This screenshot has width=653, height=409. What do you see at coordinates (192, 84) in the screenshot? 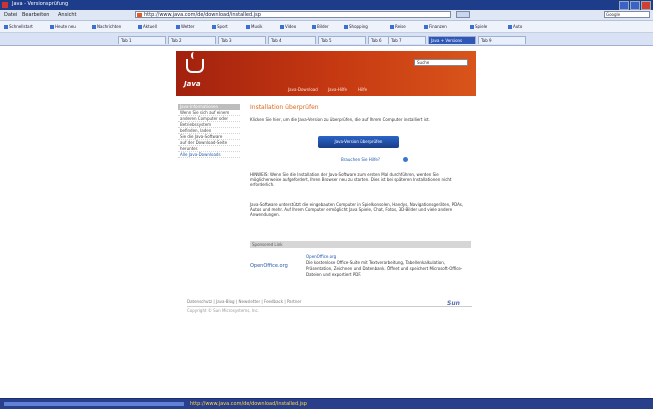
I see `java-logo-text: Java` at bounding box center [192, 84].